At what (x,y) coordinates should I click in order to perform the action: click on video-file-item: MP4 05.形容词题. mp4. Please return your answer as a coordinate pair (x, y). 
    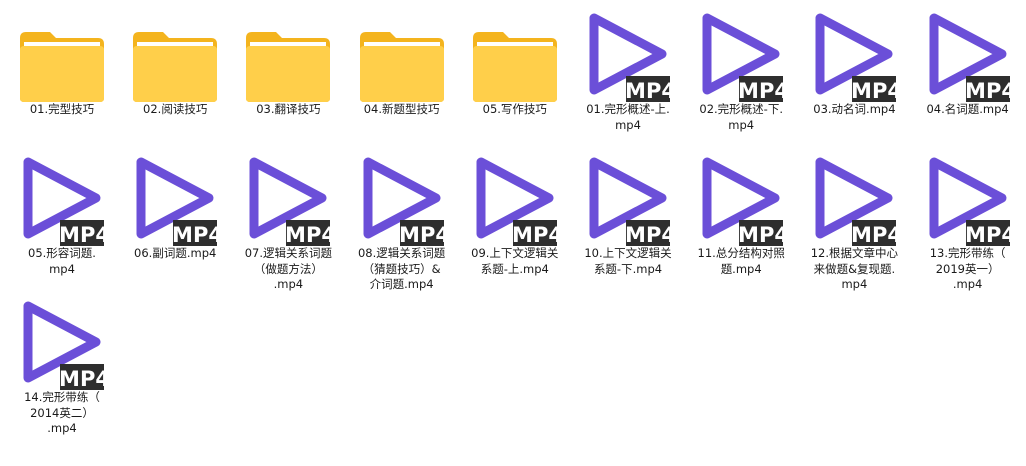
    Looking at the image, I should click on (62, 224).